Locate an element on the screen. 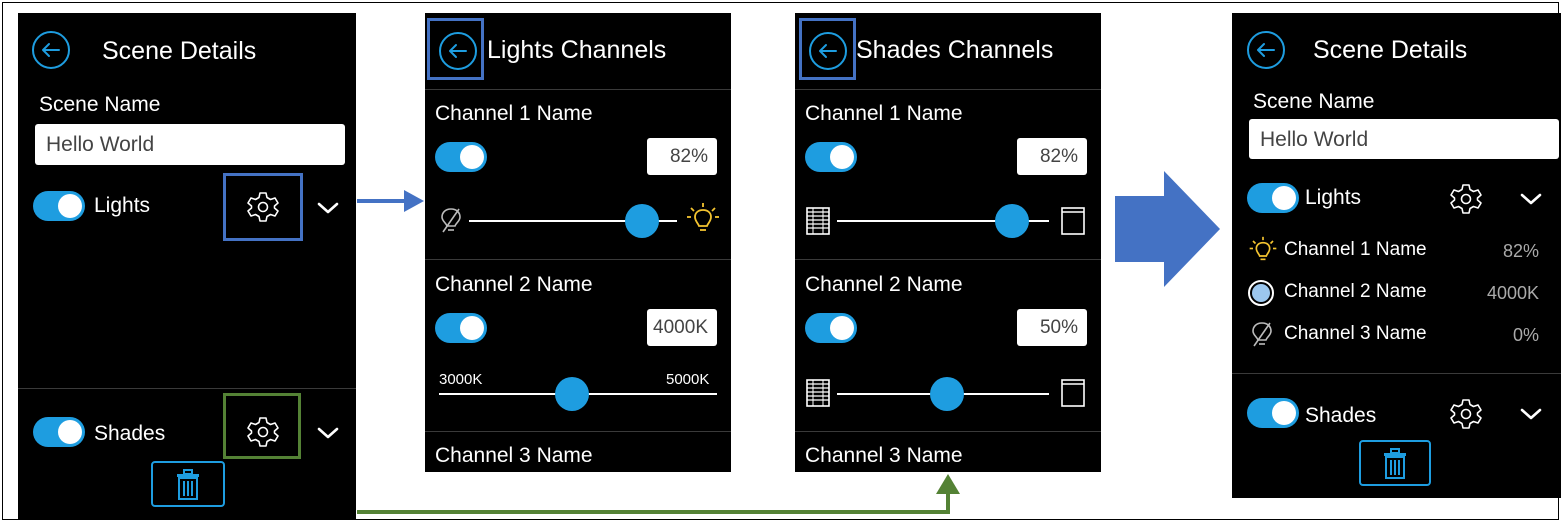 This screenshot has height=523, width=1562. channel-summary-value: 4000K is located at coordinates (1512, 293).